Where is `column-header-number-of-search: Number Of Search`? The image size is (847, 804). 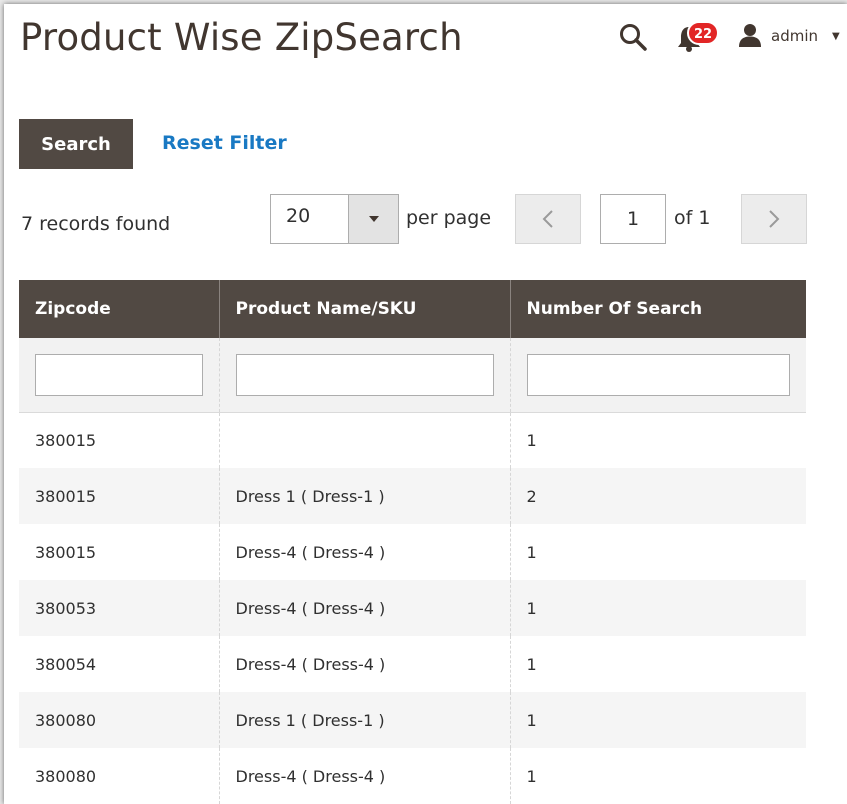
column-header-number-of-search: Number Of Search is located at coordinates (657, 309).